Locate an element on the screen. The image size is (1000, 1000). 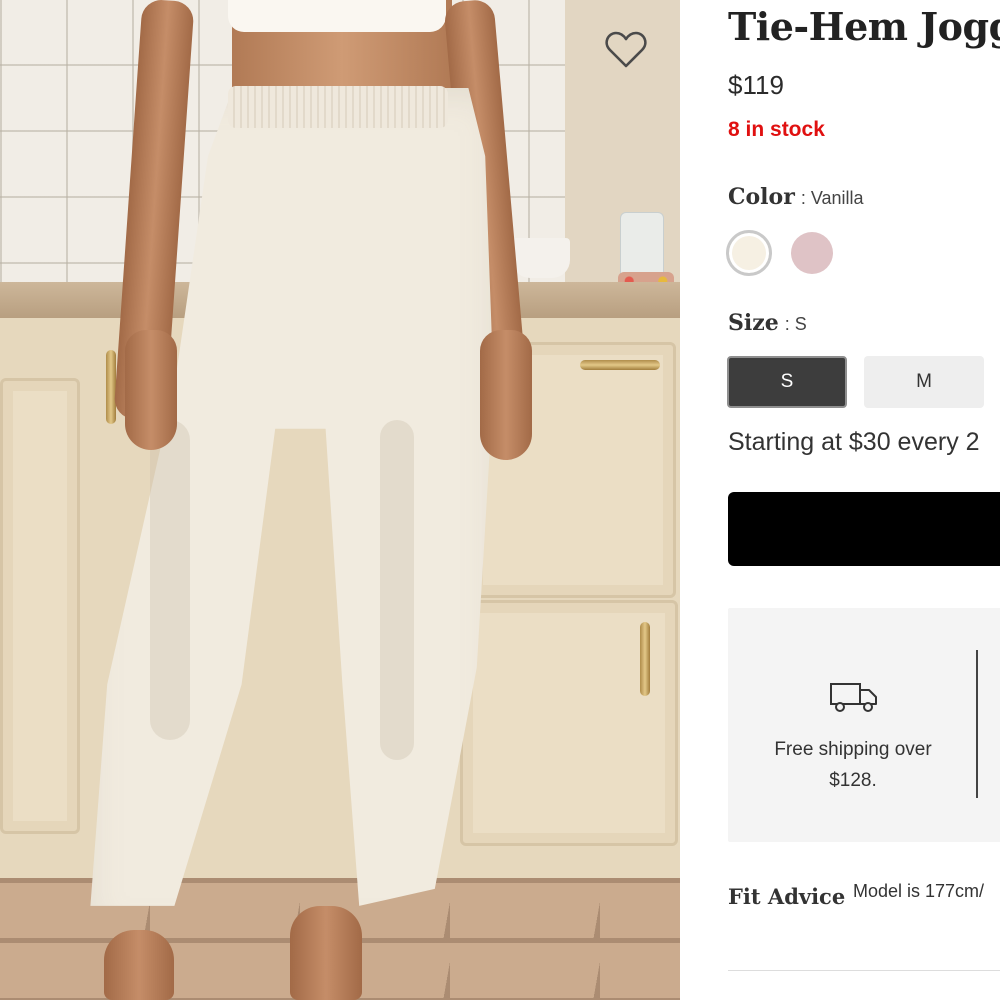
crop-top is located at coordinates (337, 16).